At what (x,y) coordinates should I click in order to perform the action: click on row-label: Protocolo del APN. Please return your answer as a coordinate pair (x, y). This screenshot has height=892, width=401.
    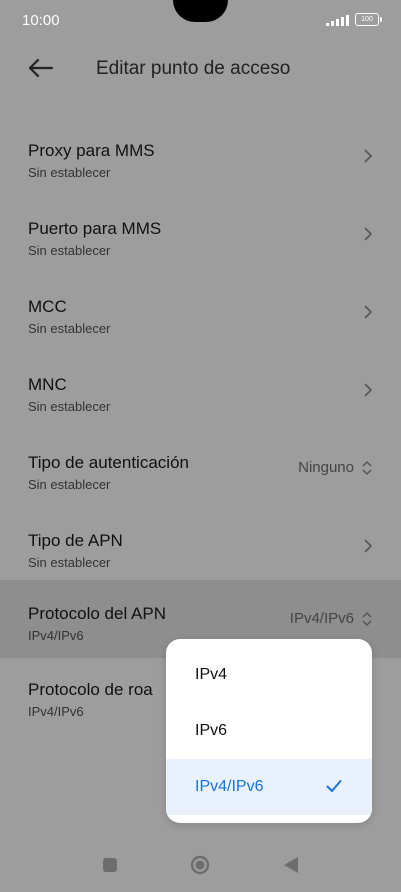
    Looking at the image, I should click on (97, 613).